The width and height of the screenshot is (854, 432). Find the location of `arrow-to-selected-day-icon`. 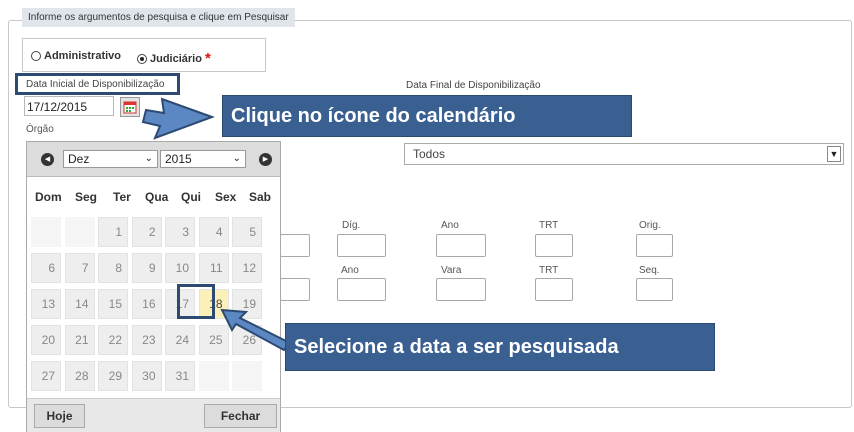

arrow-to-selected-day-icon is located at coordinates (256, 330).